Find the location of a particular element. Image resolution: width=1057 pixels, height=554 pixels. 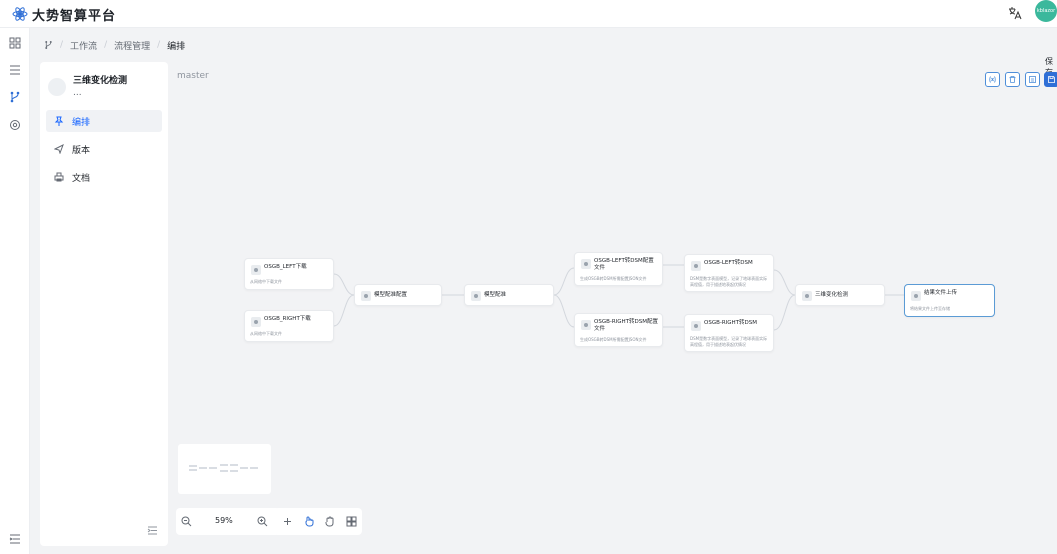

left-rail is located at coordinates (15, 291).